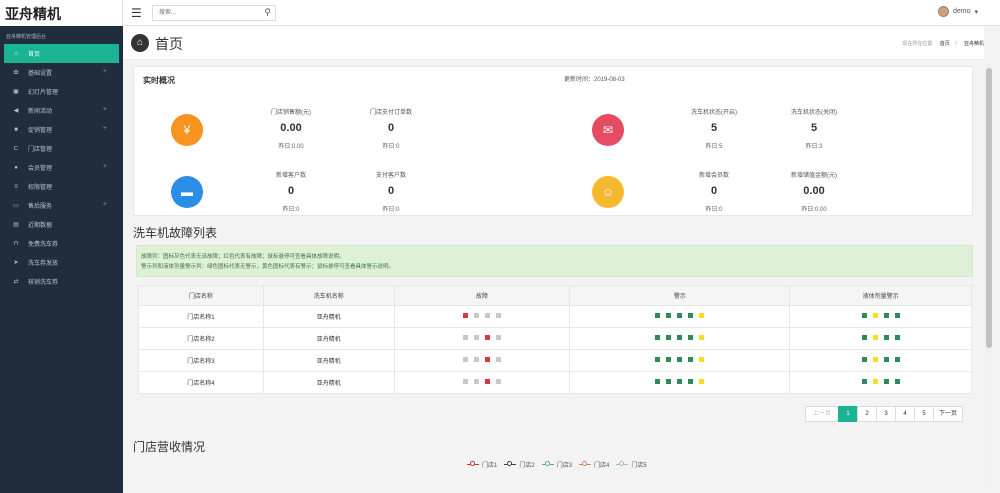  Describe the element at coordinates (61, 129) in the screenshot. I see `sidebar-item-4: ■ 促销管理 +` at that location.